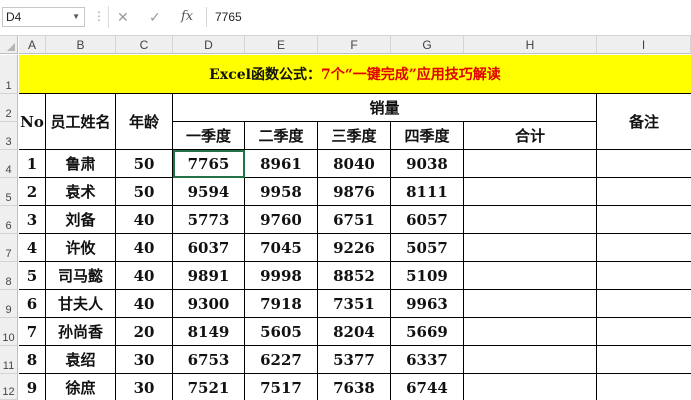 The height and width of the screenshot is (400, 691). What do you see at coordinates (43, 17) in the screenshot?
I see `name-box: D4 ▼` at bounding box center [43, 17].